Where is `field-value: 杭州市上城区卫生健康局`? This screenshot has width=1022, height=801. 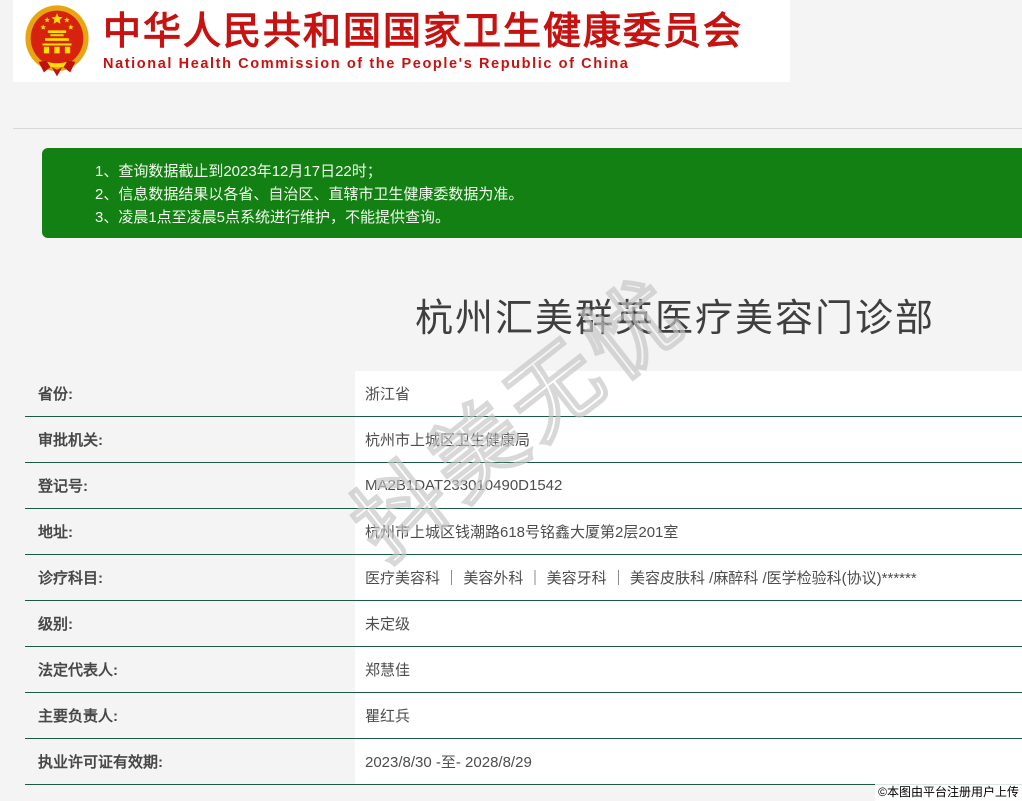
field-value: 杭州市上城区卫生健康局 is located at coordinates (688, 439).